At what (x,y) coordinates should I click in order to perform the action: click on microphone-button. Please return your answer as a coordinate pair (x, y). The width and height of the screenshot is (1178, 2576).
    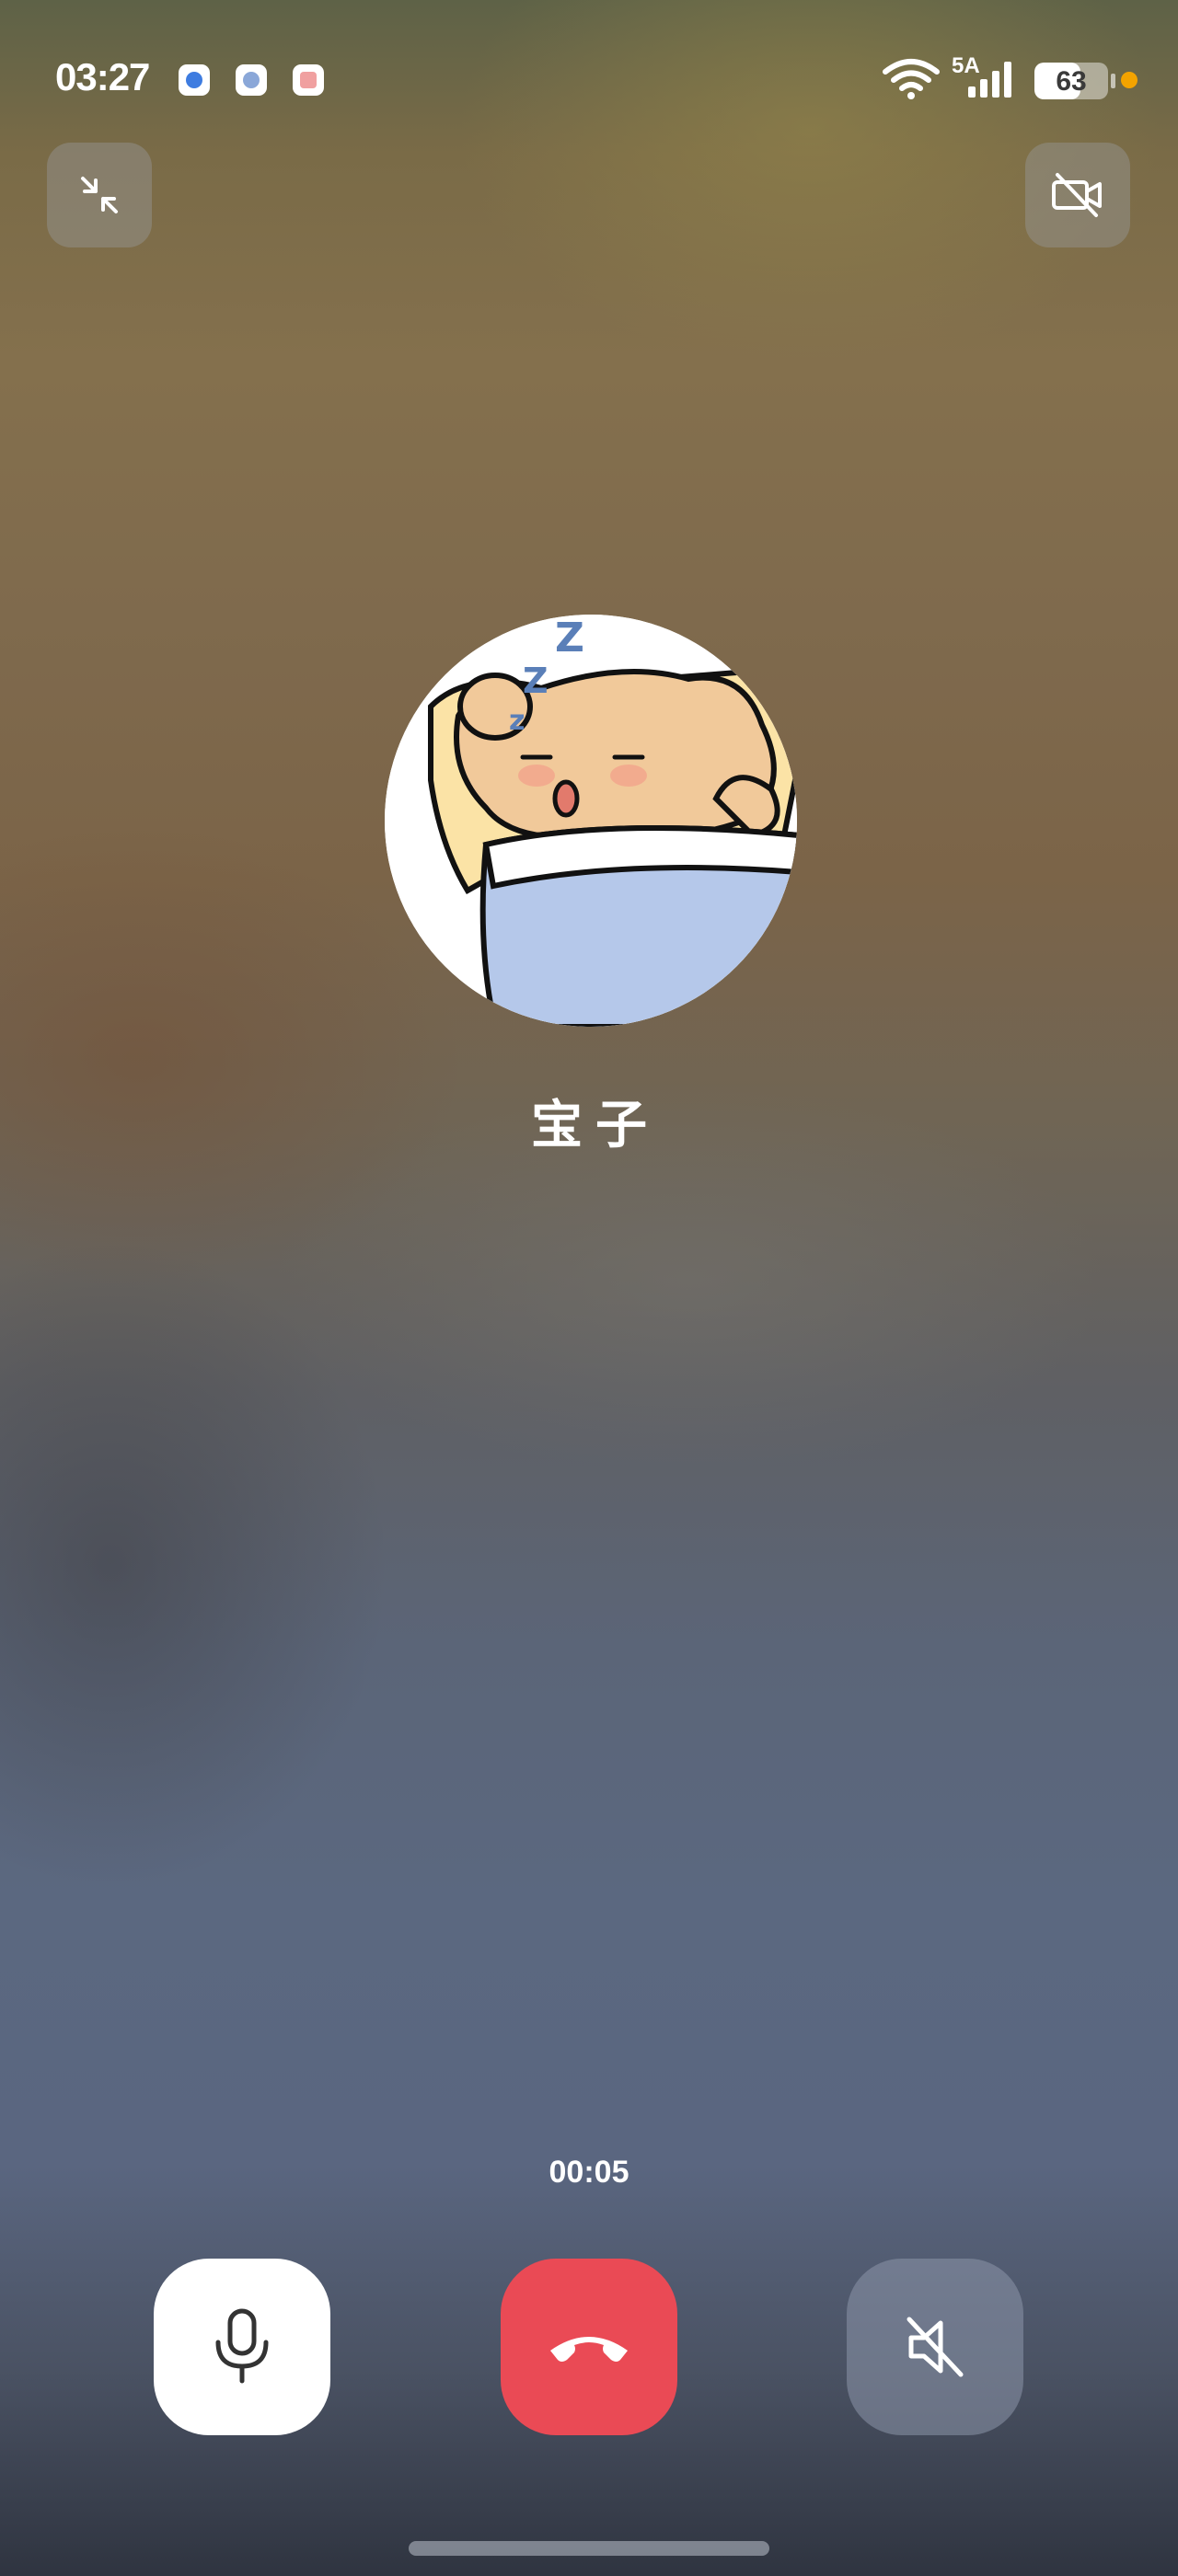
    Looking at the image, I should click on (242, 2347).